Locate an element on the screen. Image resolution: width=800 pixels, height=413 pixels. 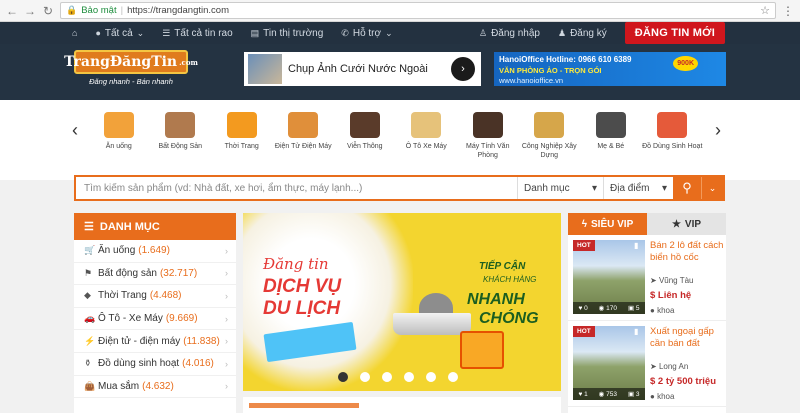
category-item: Ăn uống is located at coordinates (119, 136).